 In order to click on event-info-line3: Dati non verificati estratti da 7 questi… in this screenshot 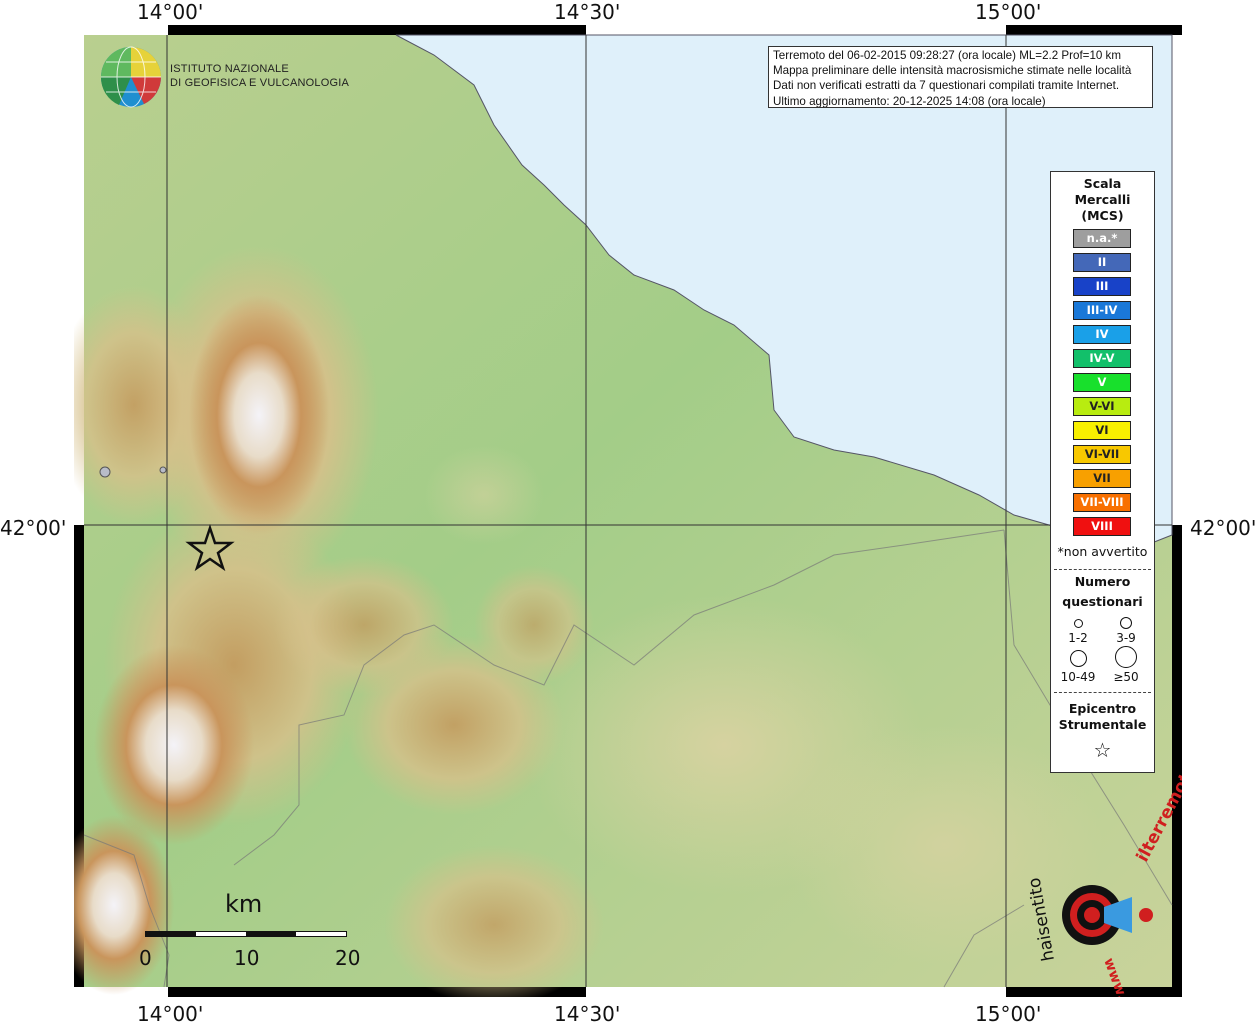, I will do `click(946, 86)`.